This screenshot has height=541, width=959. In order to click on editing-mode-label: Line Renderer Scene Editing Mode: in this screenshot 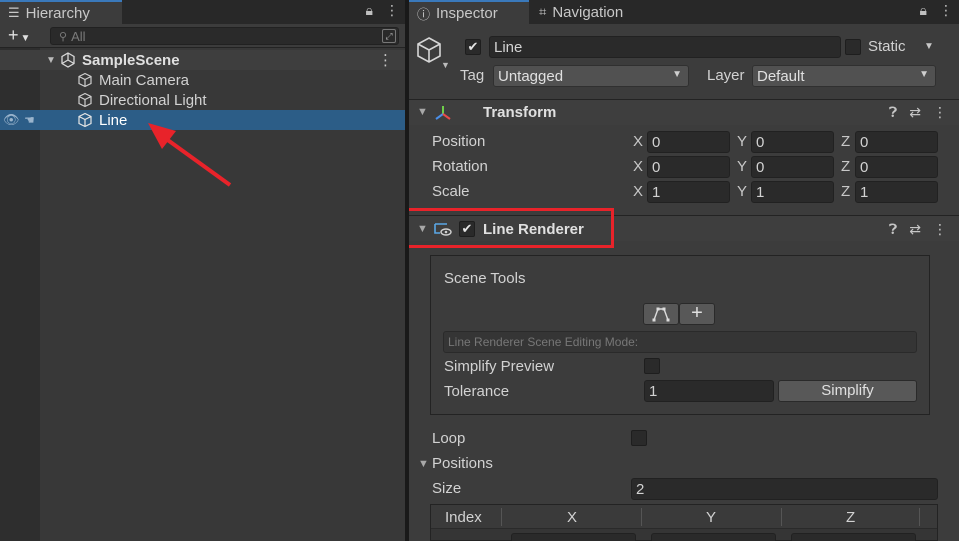, I will do `click(543, 342)`.